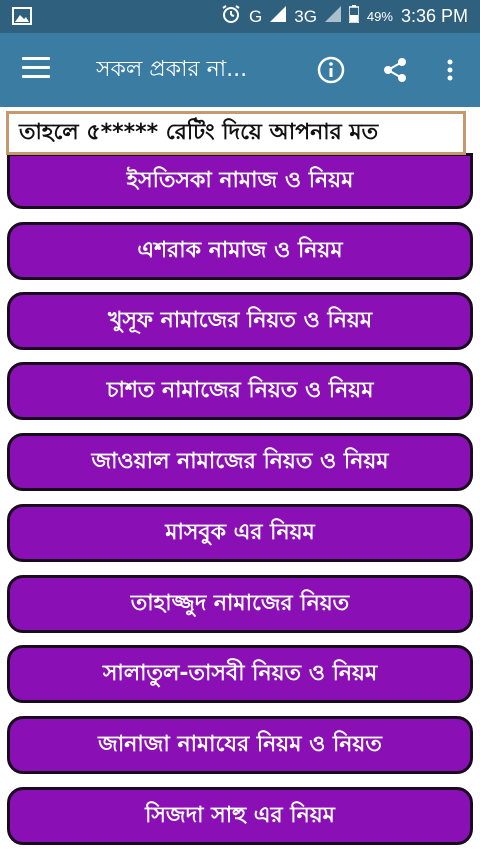  Describe the element at coordinates (379, 16) in the screenshot. I see `battery-percent: 49%` at that location.